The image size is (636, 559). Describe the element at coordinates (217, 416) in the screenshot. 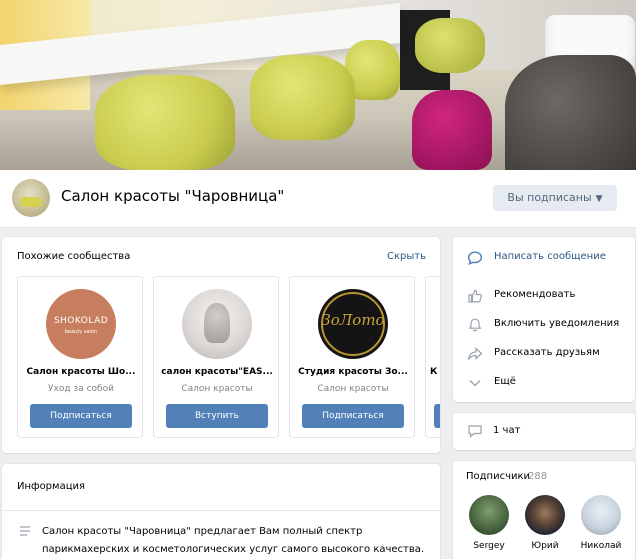

I see `join-button: Вступить` at that location.